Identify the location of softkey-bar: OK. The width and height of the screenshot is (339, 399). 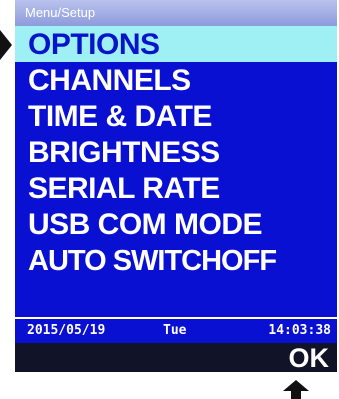
(176, 358).